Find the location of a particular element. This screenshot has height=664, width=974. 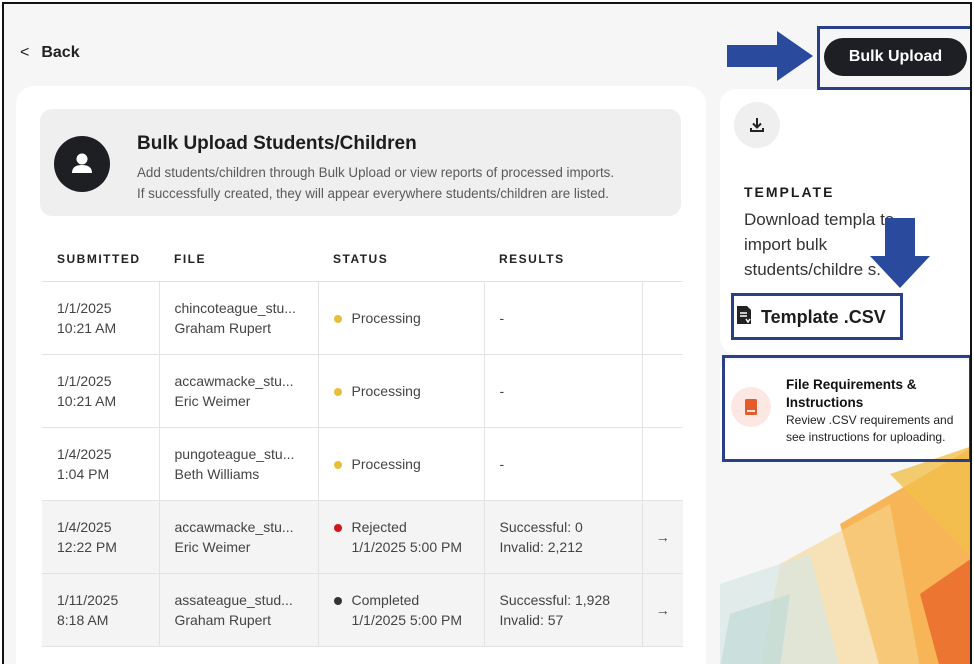

results-cell: Successful: 1,928 Invalid: 57 is located at coordinates (563, 610).